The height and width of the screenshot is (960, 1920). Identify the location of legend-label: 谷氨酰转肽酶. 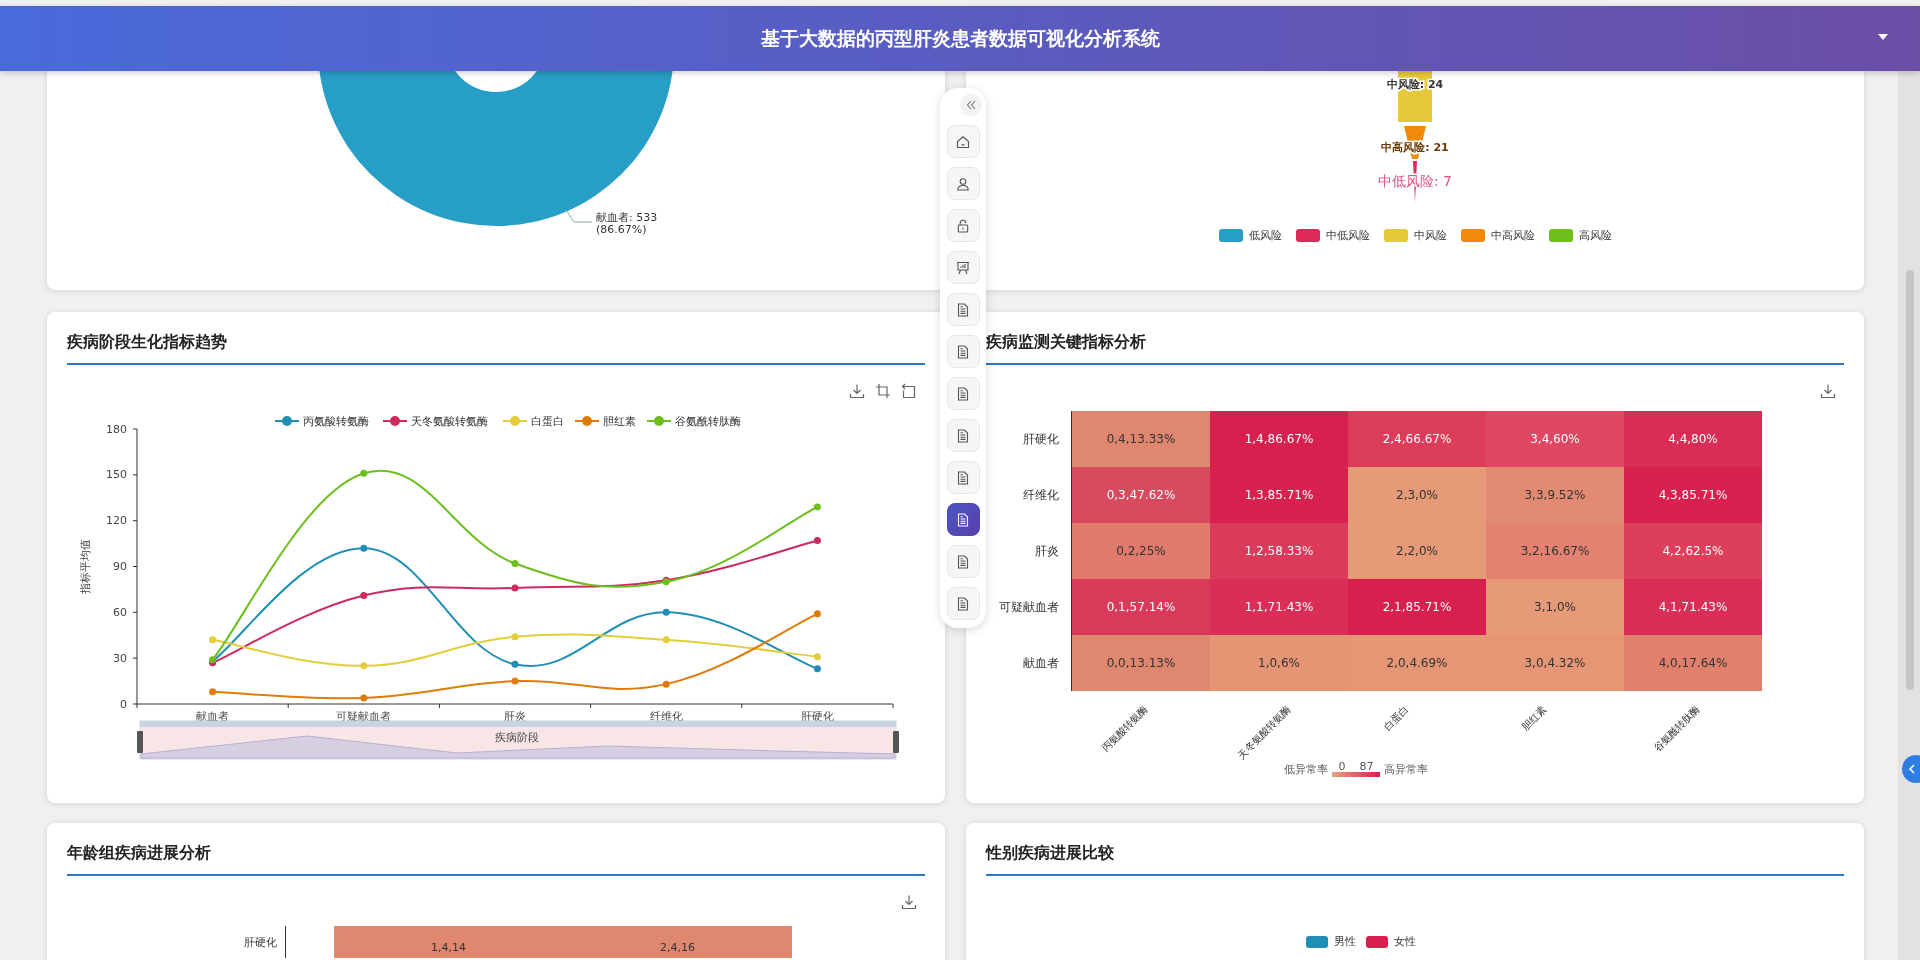
(708, 421).